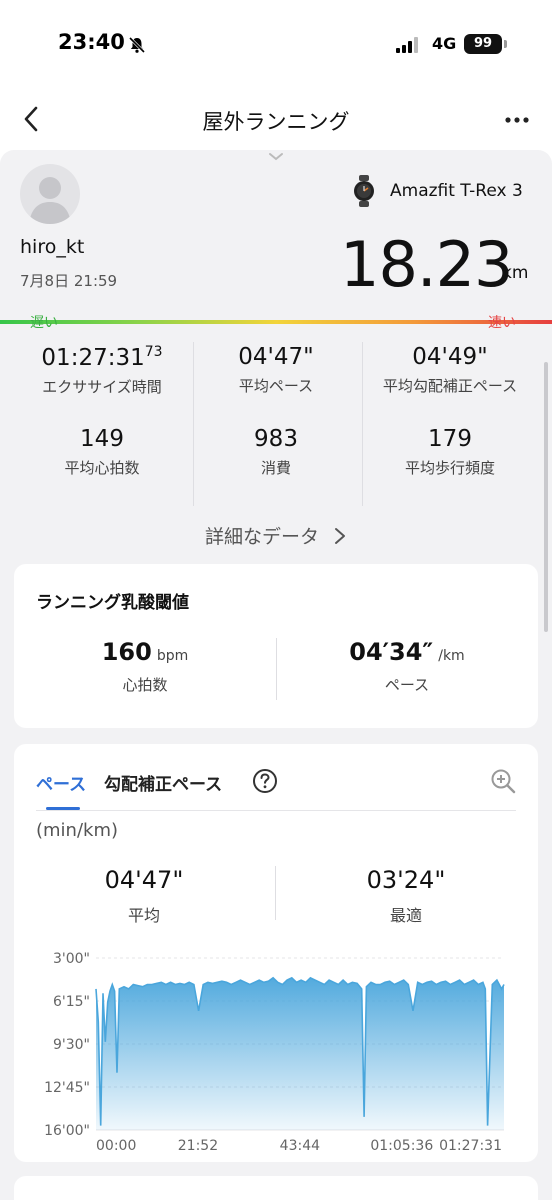  What do you see at coordinates (275, 468) in the screenshot?
I see `stat-label: 消費` at bounding box center [275, 468].